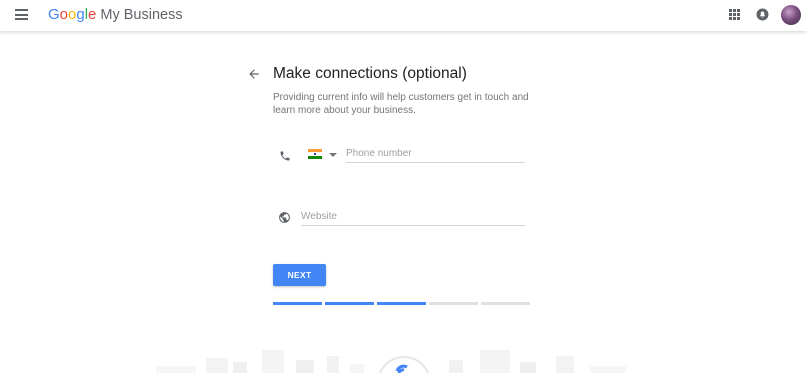 This screenshot has height=378, width=807. Describe the element at coordinates (791, 15) in the screenshot. I see `account-avatar` at that location.